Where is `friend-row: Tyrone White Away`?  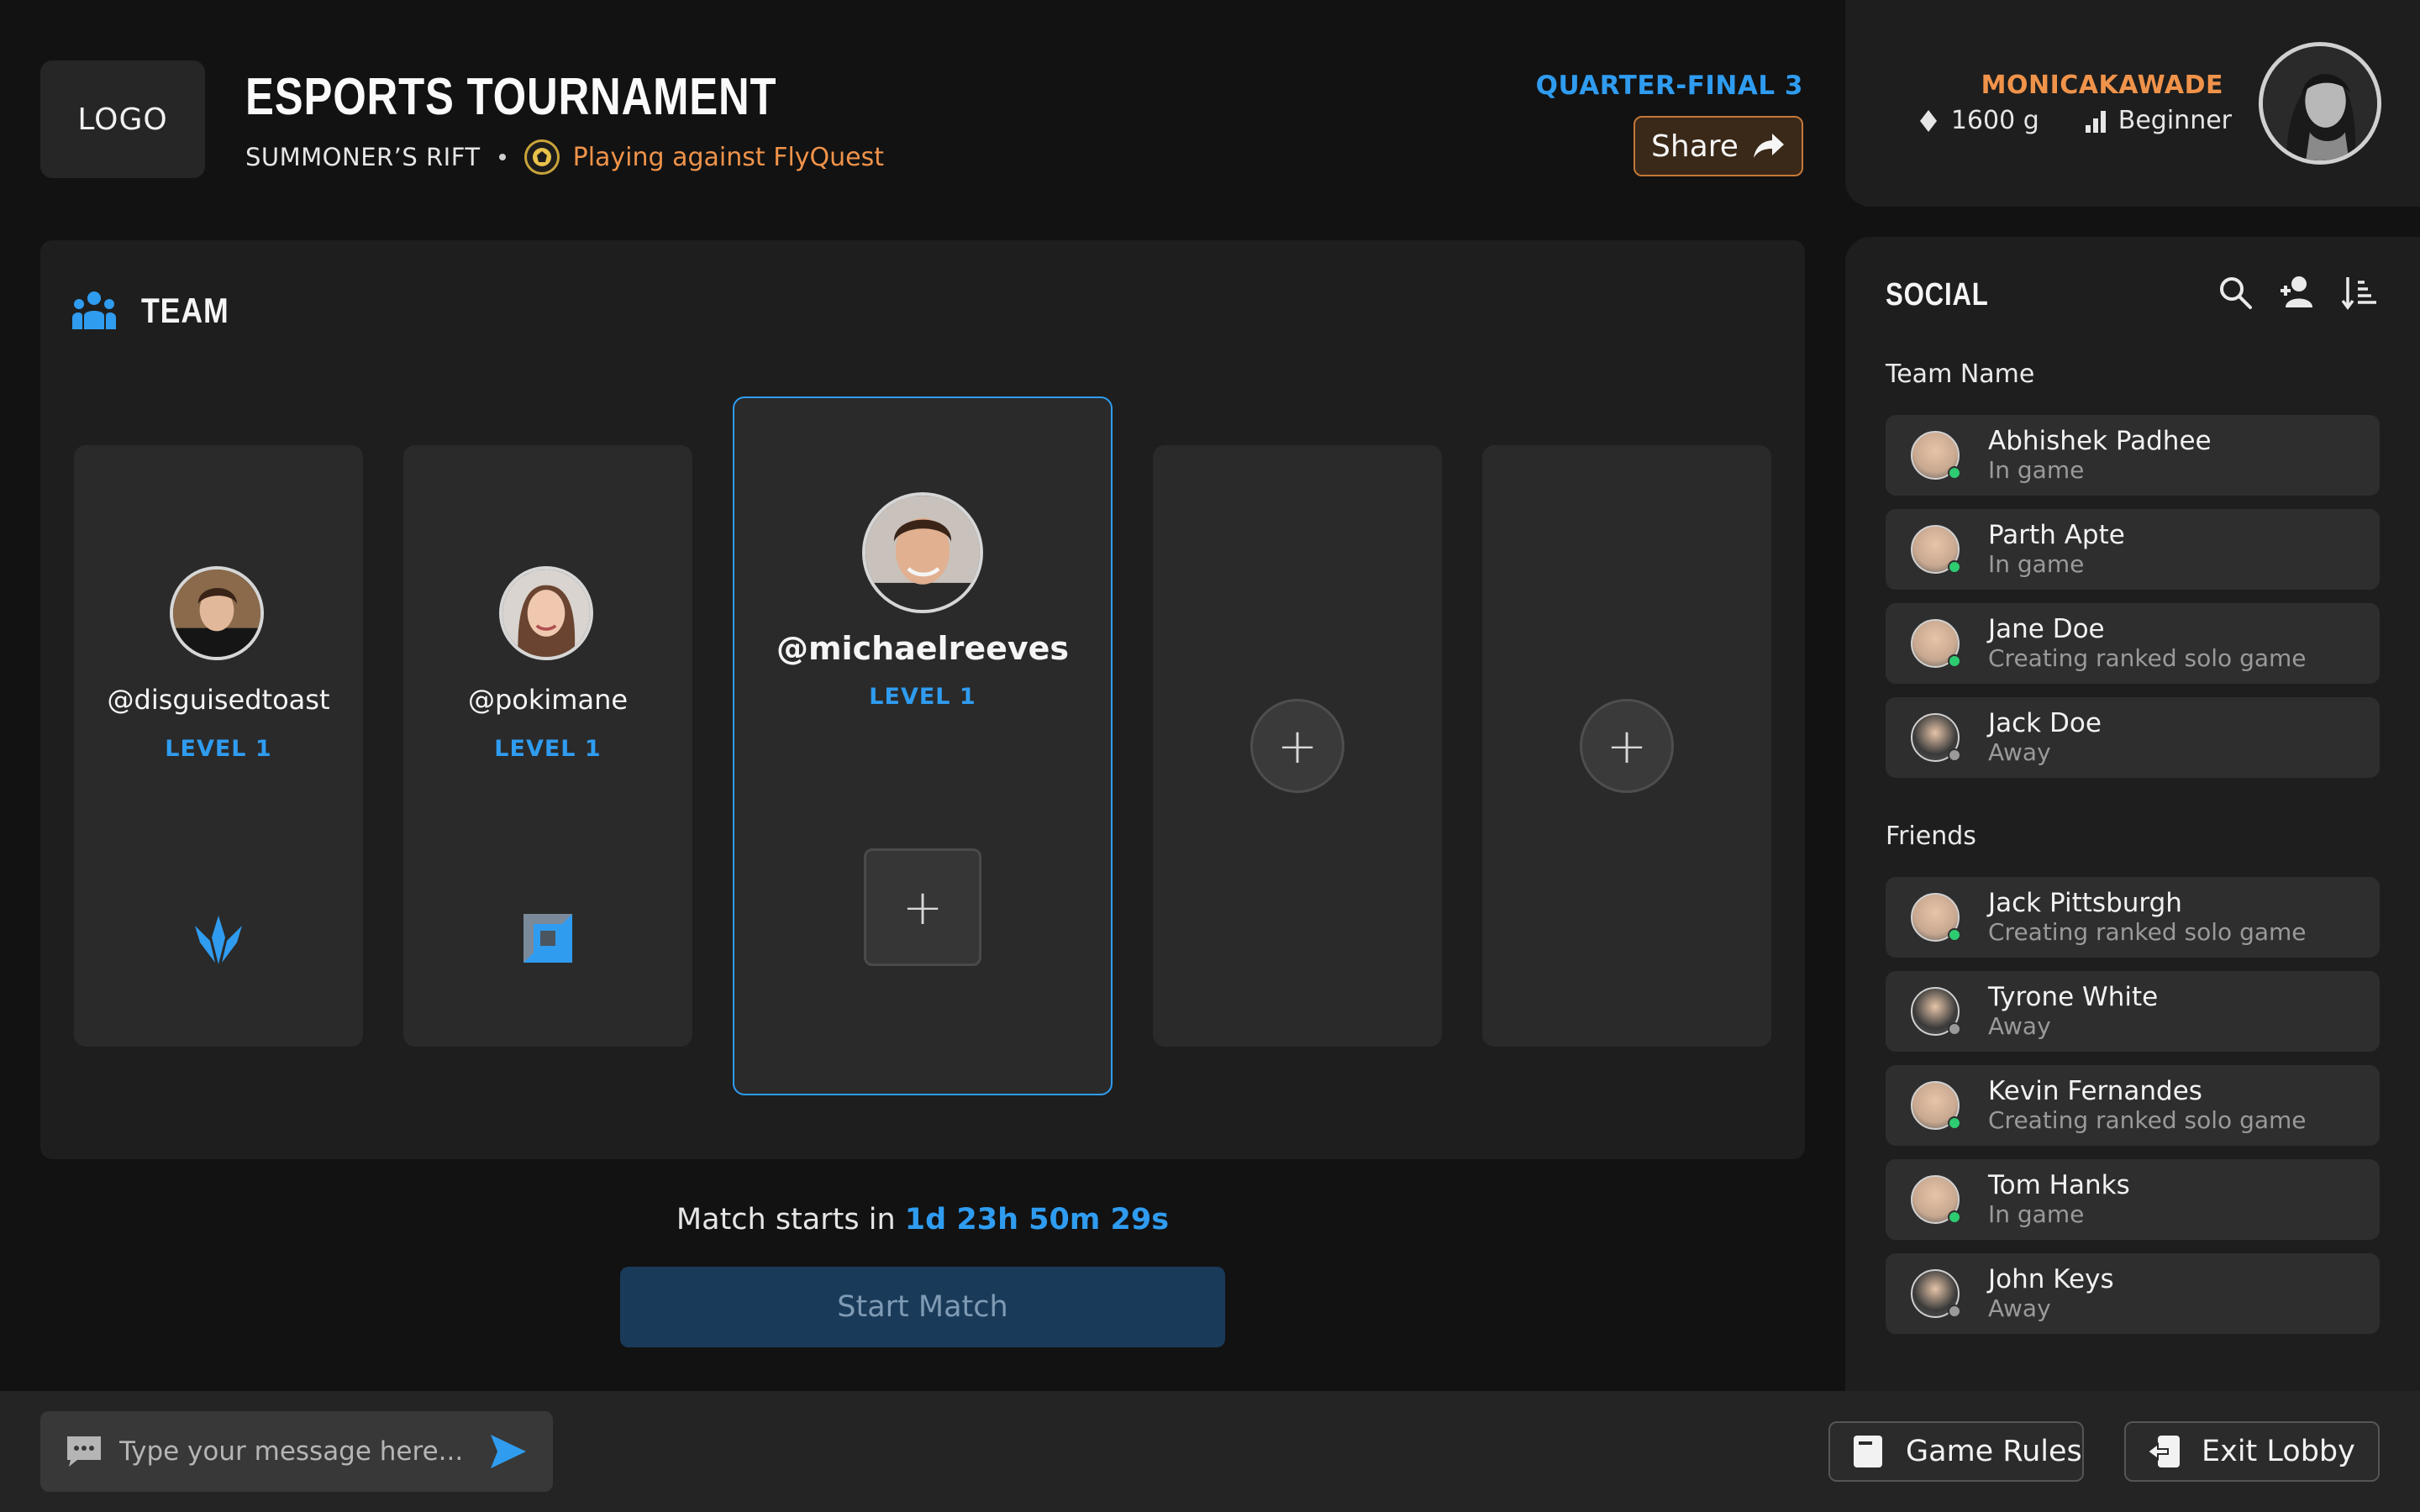 friend-row: Tyrone White Away is located at coordinates (2133, 1011).